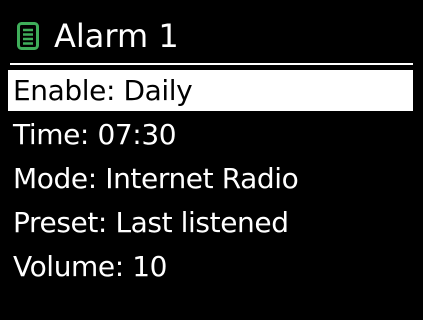 The width and height of the screenshot is (423, 320). Describe the element at coordinates (210, 266) in the screenshot. I see `menu-item-volume: Volume: 10` at that location.